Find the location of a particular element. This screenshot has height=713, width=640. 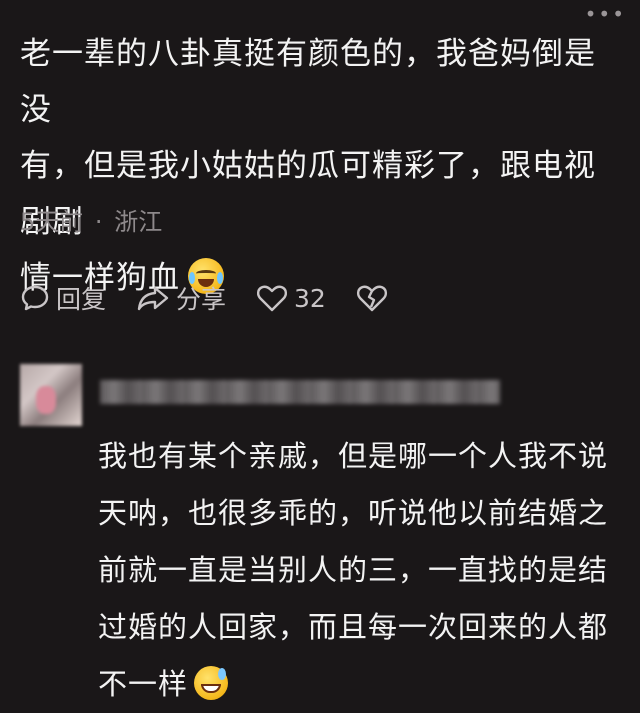

share-label: 分享 is located at coordinates (201, 299).